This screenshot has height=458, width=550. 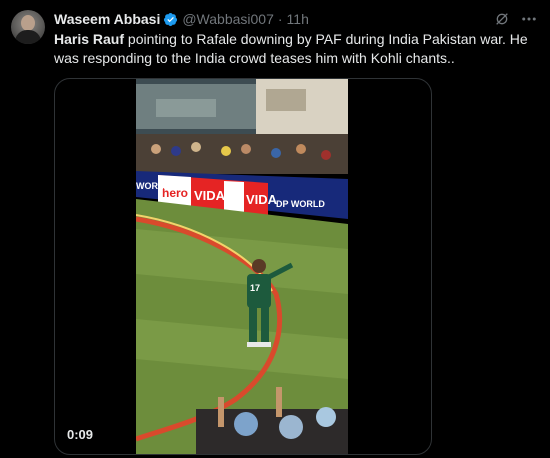 I want to click on avatar-body, so click(x=28, y=37).